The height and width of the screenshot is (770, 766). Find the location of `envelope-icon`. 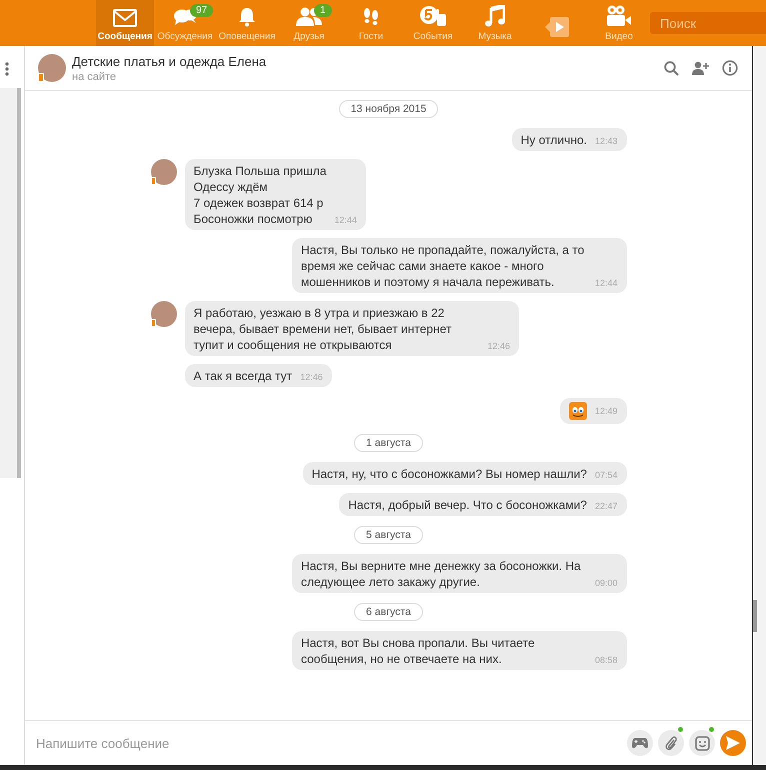

envelope-icon is located at coordinates (125, 18).